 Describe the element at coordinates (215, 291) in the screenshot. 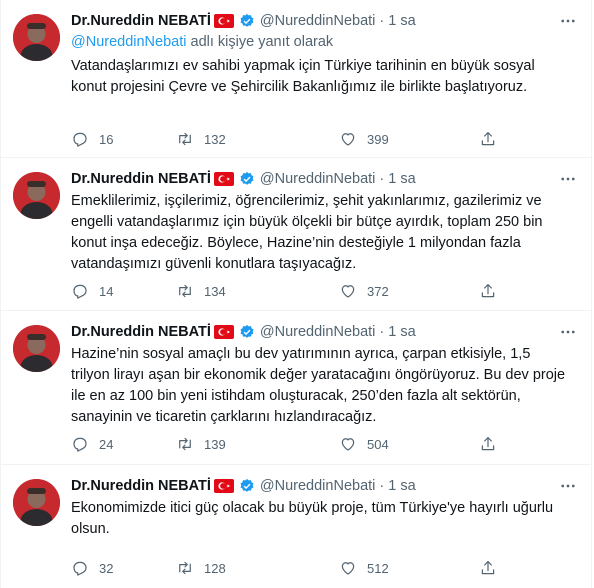

I see `retweet-count: 134` at that location.